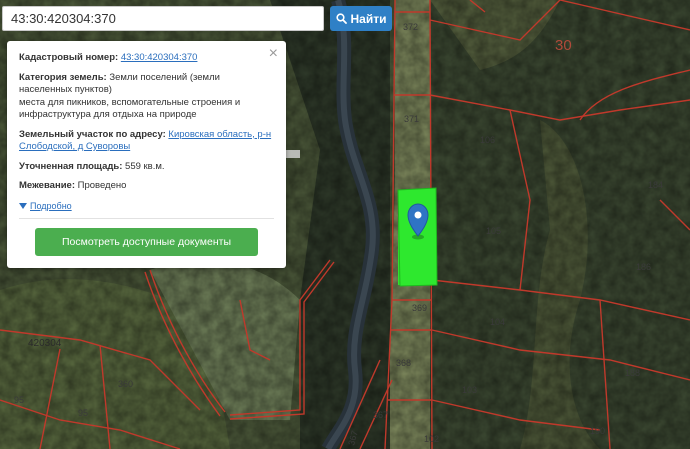  What do you see at coordinates (487, 140) in the screenshot?
I see `parcel-label: 106` at bounding box center [487, 140].